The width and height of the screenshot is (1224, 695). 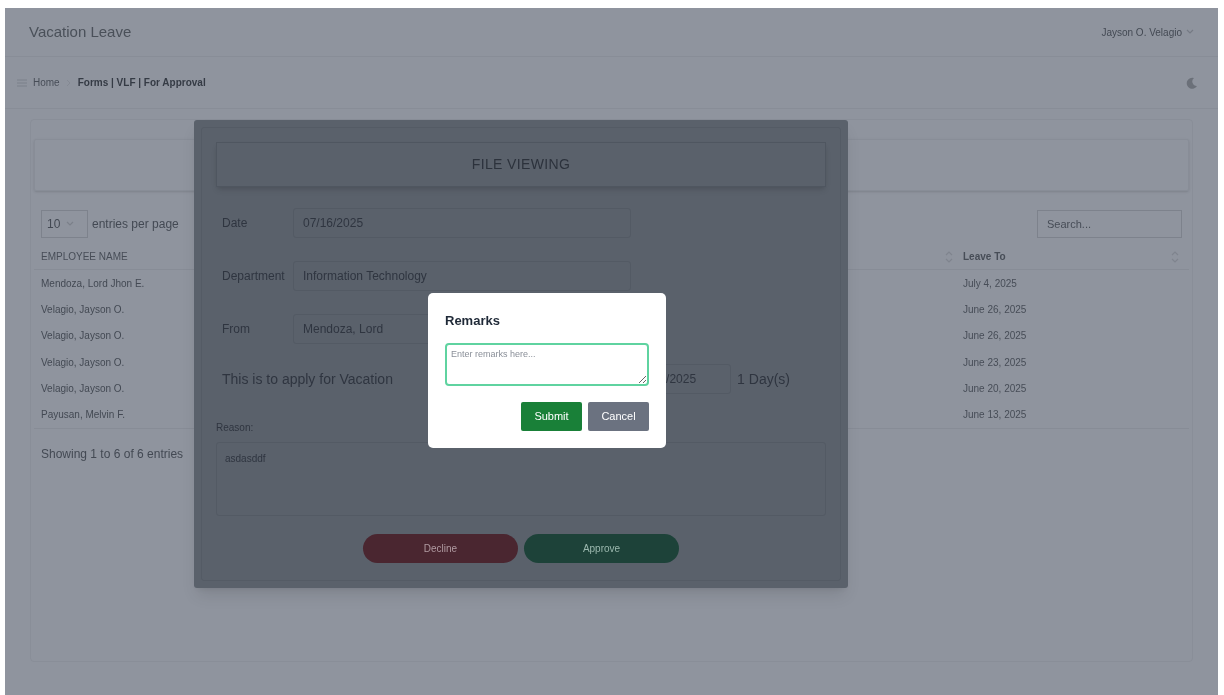 What do you see at coordinates (112, 453) in the screenshot?
I see `entries-summary: Showing 1 to 6 of 6 entries` at bounding box center [112, 453].